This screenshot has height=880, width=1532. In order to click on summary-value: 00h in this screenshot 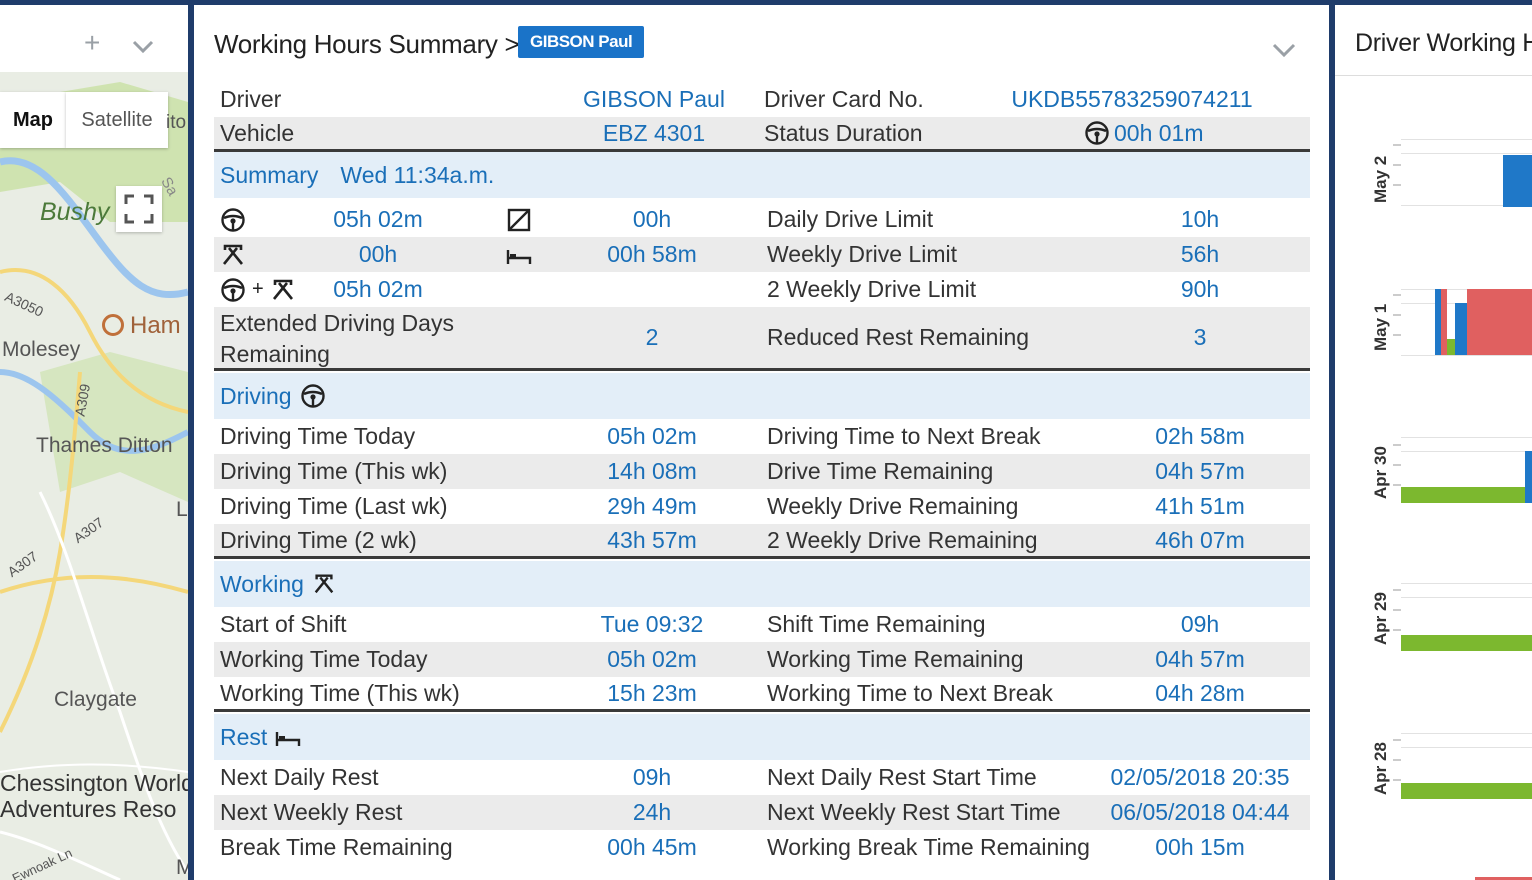, I will do `click(652, 219)`.